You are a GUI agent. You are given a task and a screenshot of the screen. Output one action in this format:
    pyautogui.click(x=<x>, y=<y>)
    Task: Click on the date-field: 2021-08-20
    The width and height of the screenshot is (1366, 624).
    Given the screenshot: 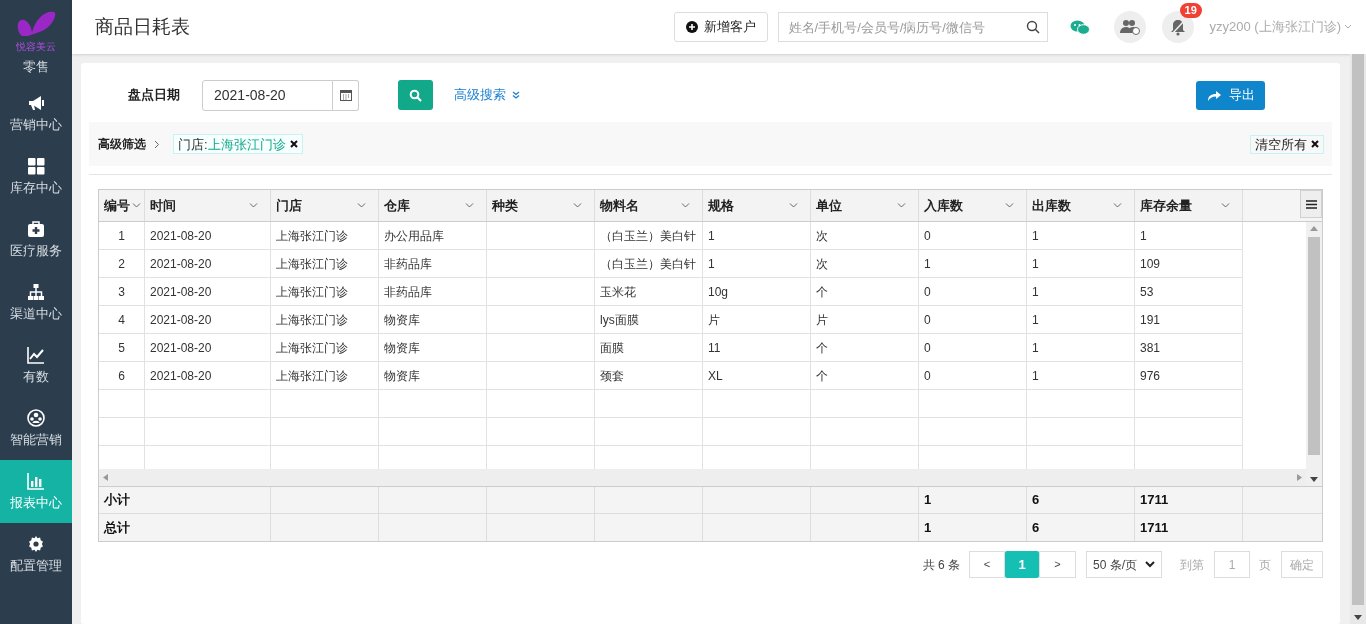 What is the action you would take?
    pyautogui.click(x=267, y=95)
    